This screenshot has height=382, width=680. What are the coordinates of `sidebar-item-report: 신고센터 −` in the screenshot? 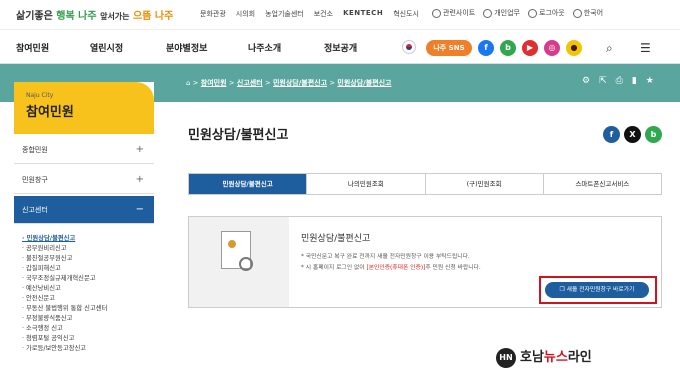 It's located at (84, 210).